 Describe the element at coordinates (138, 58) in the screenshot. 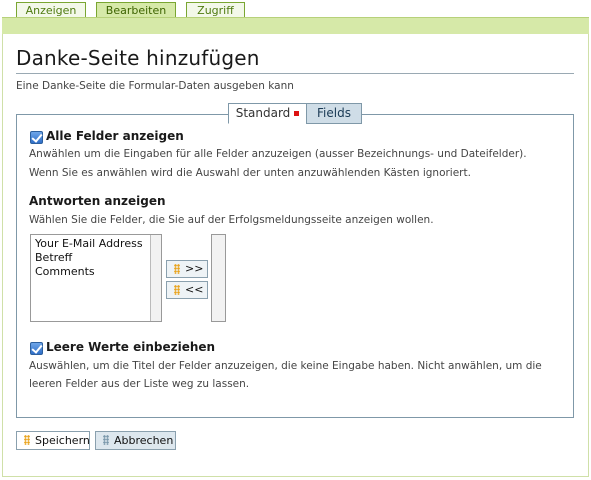

I see `page-title: Danke-Seite hinzufügen` at that location.